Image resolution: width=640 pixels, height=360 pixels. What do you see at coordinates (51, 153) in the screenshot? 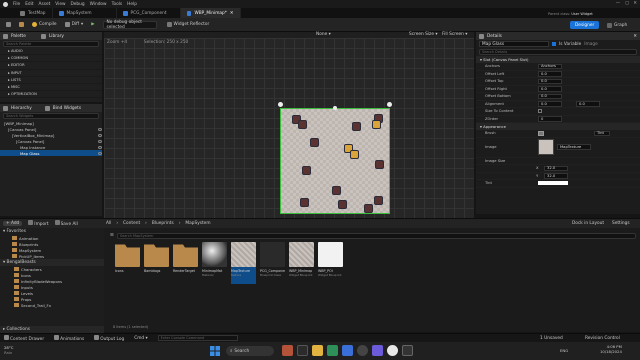
I see `hierarchy-item: Map Glass` at bounding box center [51, 153].